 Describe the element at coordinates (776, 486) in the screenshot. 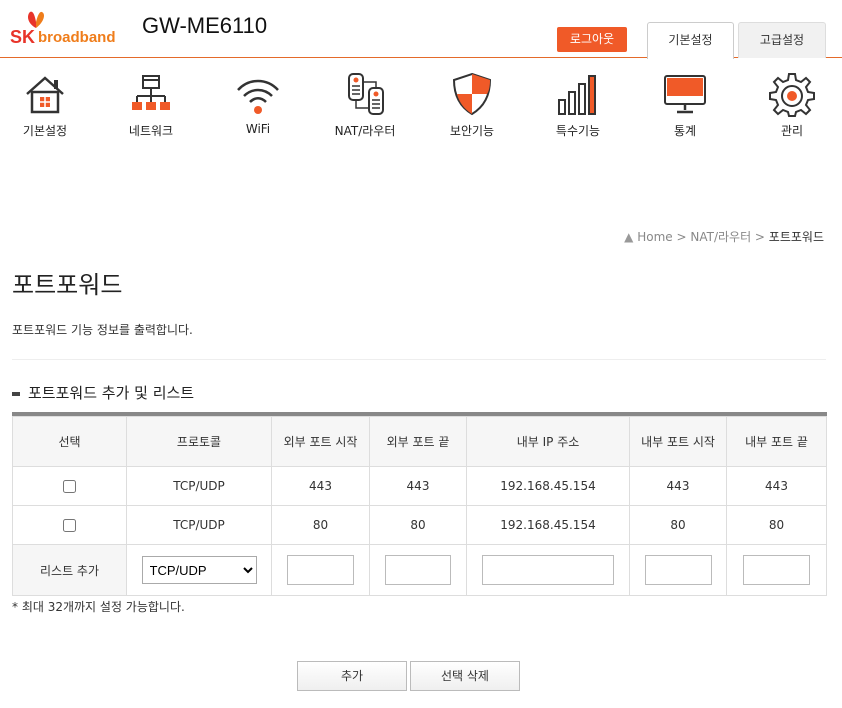

I see `int-port-end-cell: 443` at that location.